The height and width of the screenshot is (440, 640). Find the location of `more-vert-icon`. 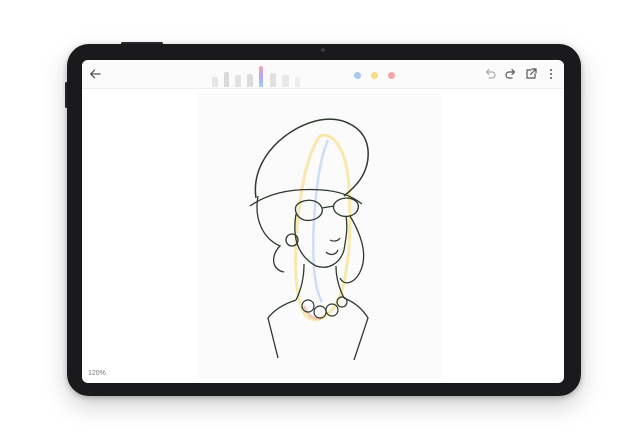

more-vert-icon is located at coordinates (551, 74).